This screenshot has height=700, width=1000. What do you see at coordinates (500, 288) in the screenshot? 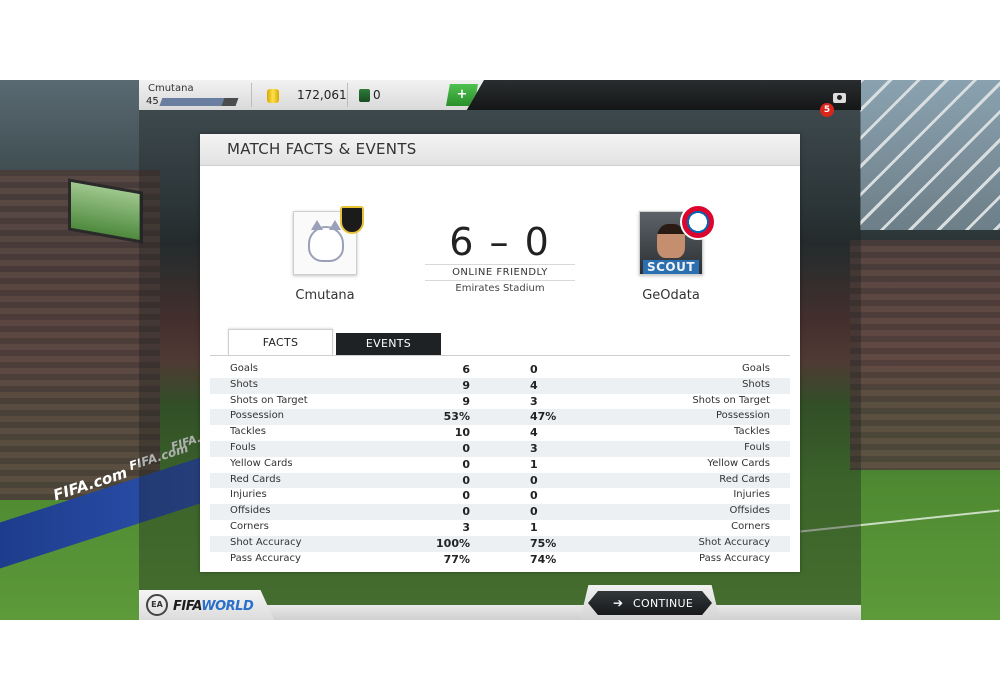
I see `stadium-name: Emirates Stadium` at bounding box center [500, 288].